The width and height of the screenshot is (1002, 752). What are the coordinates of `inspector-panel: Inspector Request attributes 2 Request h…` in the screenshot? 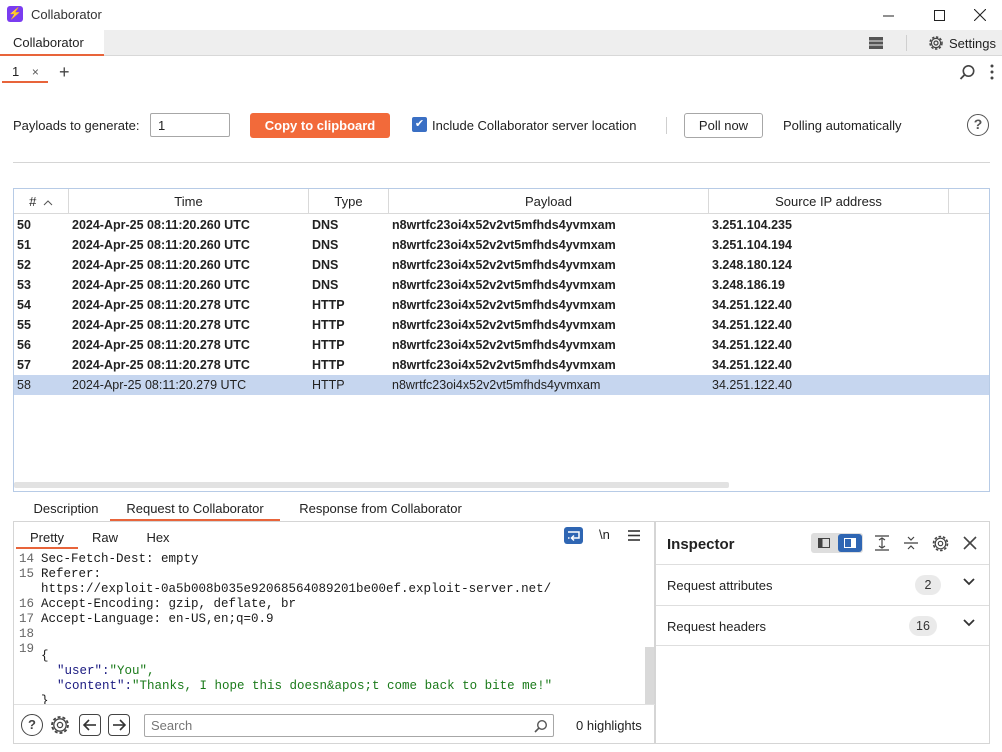 It's located at (822, 633).